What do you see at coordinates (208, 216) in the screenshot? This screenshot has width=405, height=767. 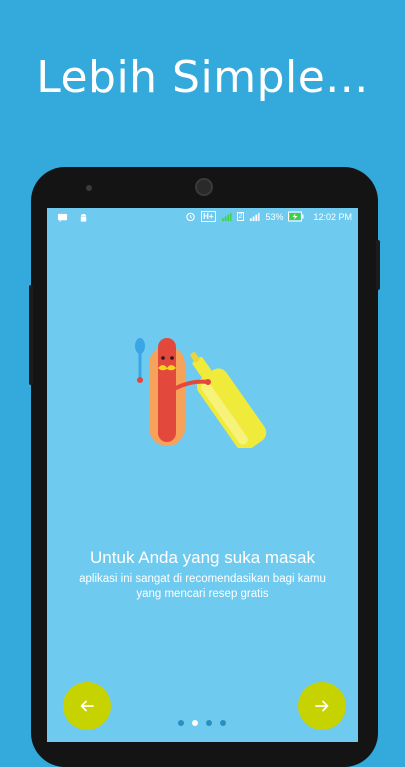 I see `network-type-badge: H+` at bounding box center [208, 216].